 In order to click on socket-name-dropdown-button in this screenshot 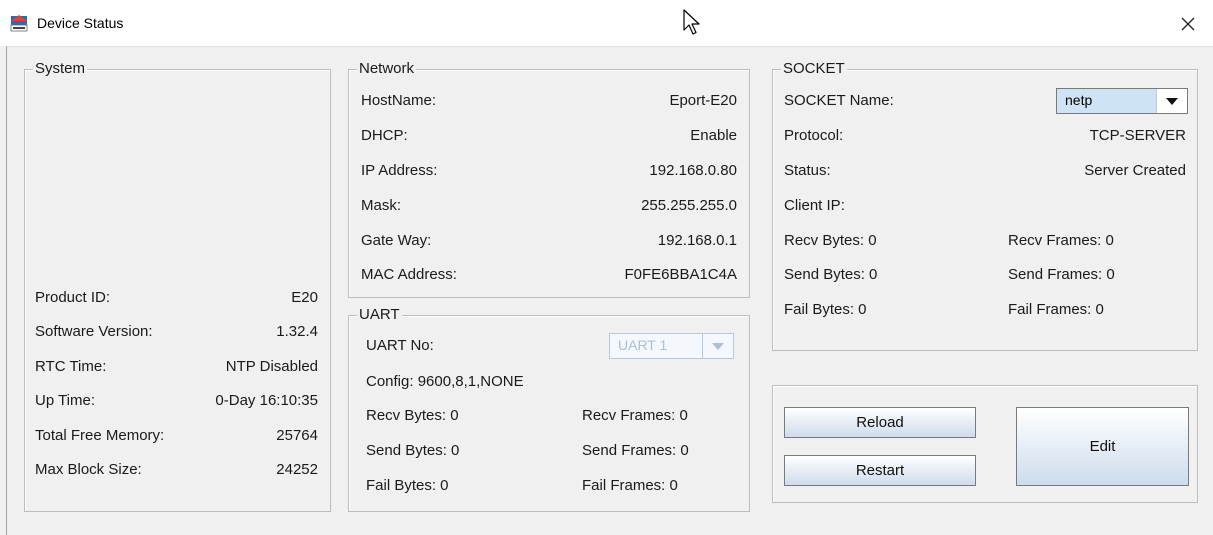, I will do `click(1171, 101)`.